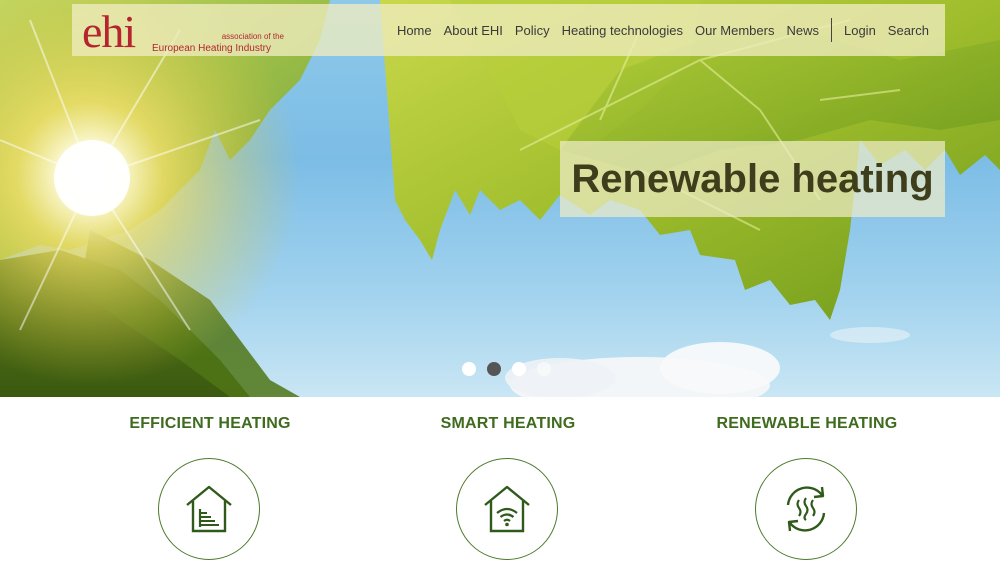 This screenshot has width=1000, height=571. What do you see at coordinates (831, 30) in the screenshot?
I see `nav-divider` at bounding box center [831, 30].